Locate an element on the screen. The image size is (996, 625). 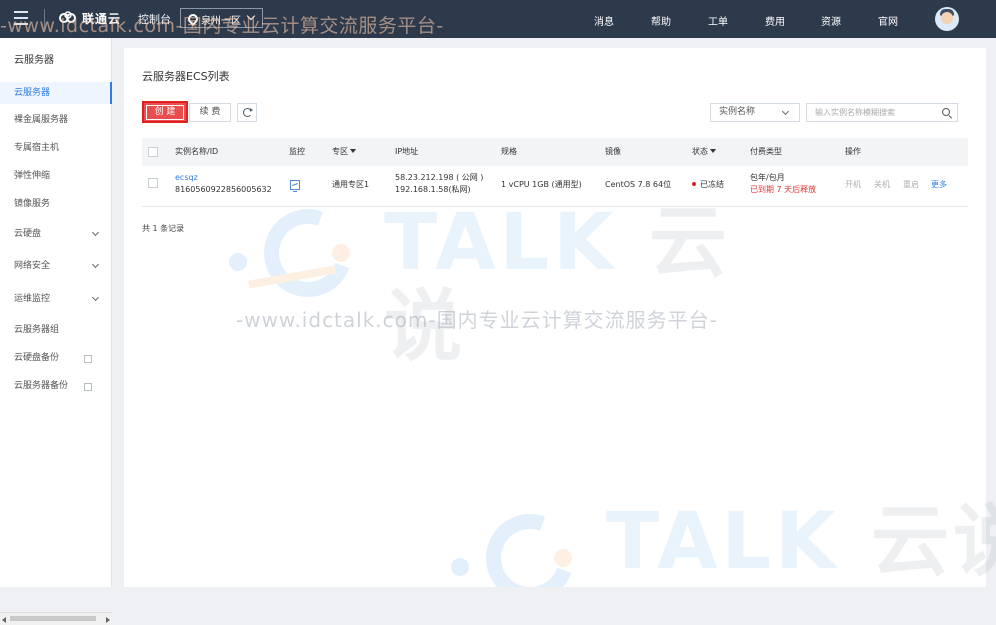
header-image: 镜像 is located at coordinates (613, 151).